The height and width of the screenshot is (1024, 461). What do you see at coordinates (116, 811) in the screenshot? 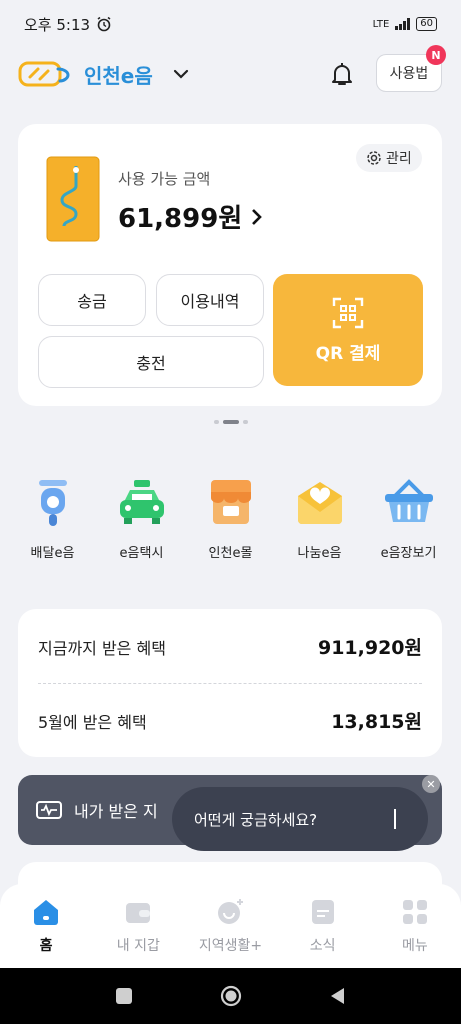
I see `banner-text: 내가 받은 지` at bounding box center [116, 811].